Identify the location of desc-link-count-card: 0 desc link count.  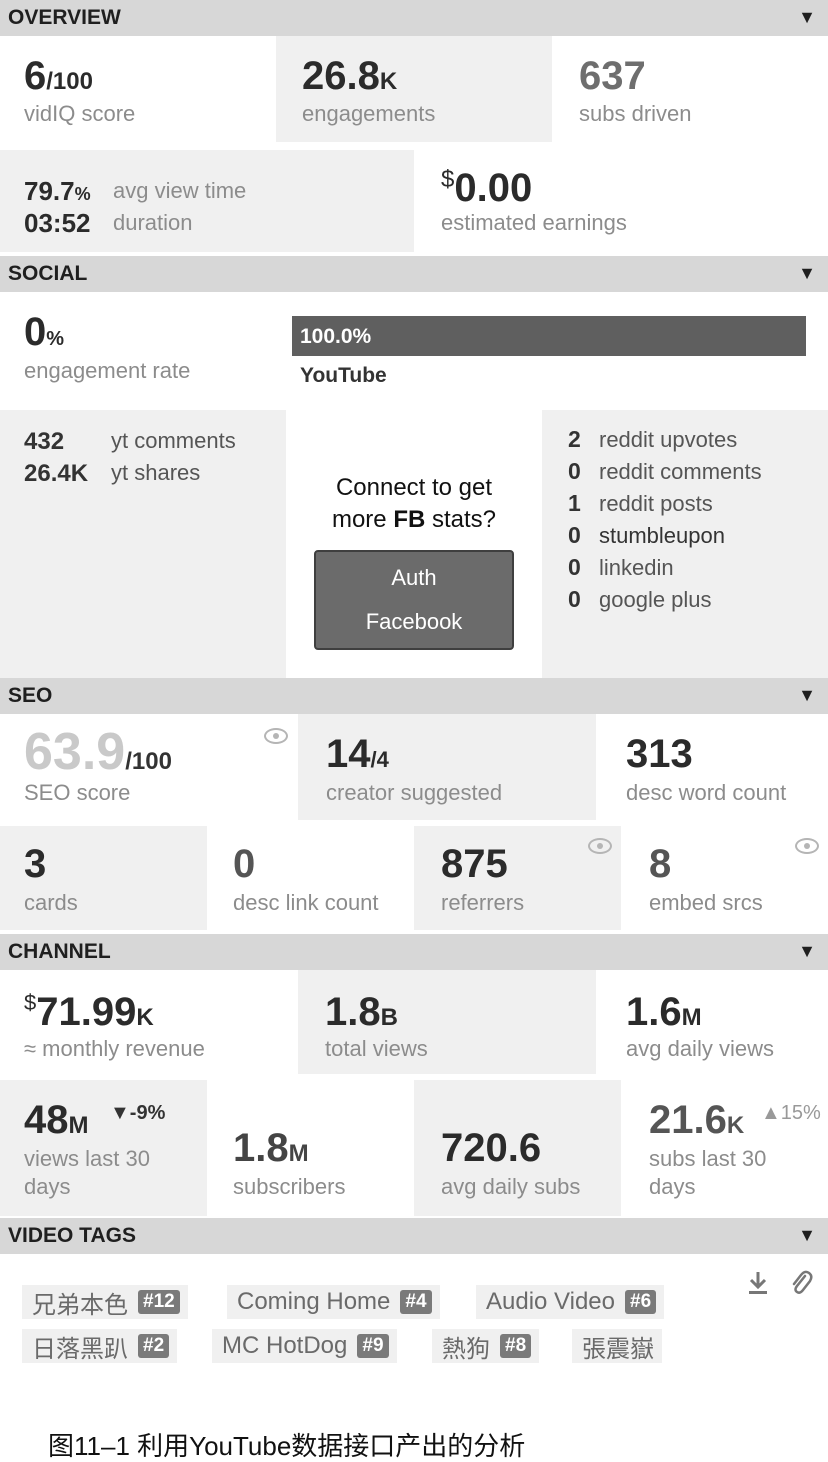
(310, 878).